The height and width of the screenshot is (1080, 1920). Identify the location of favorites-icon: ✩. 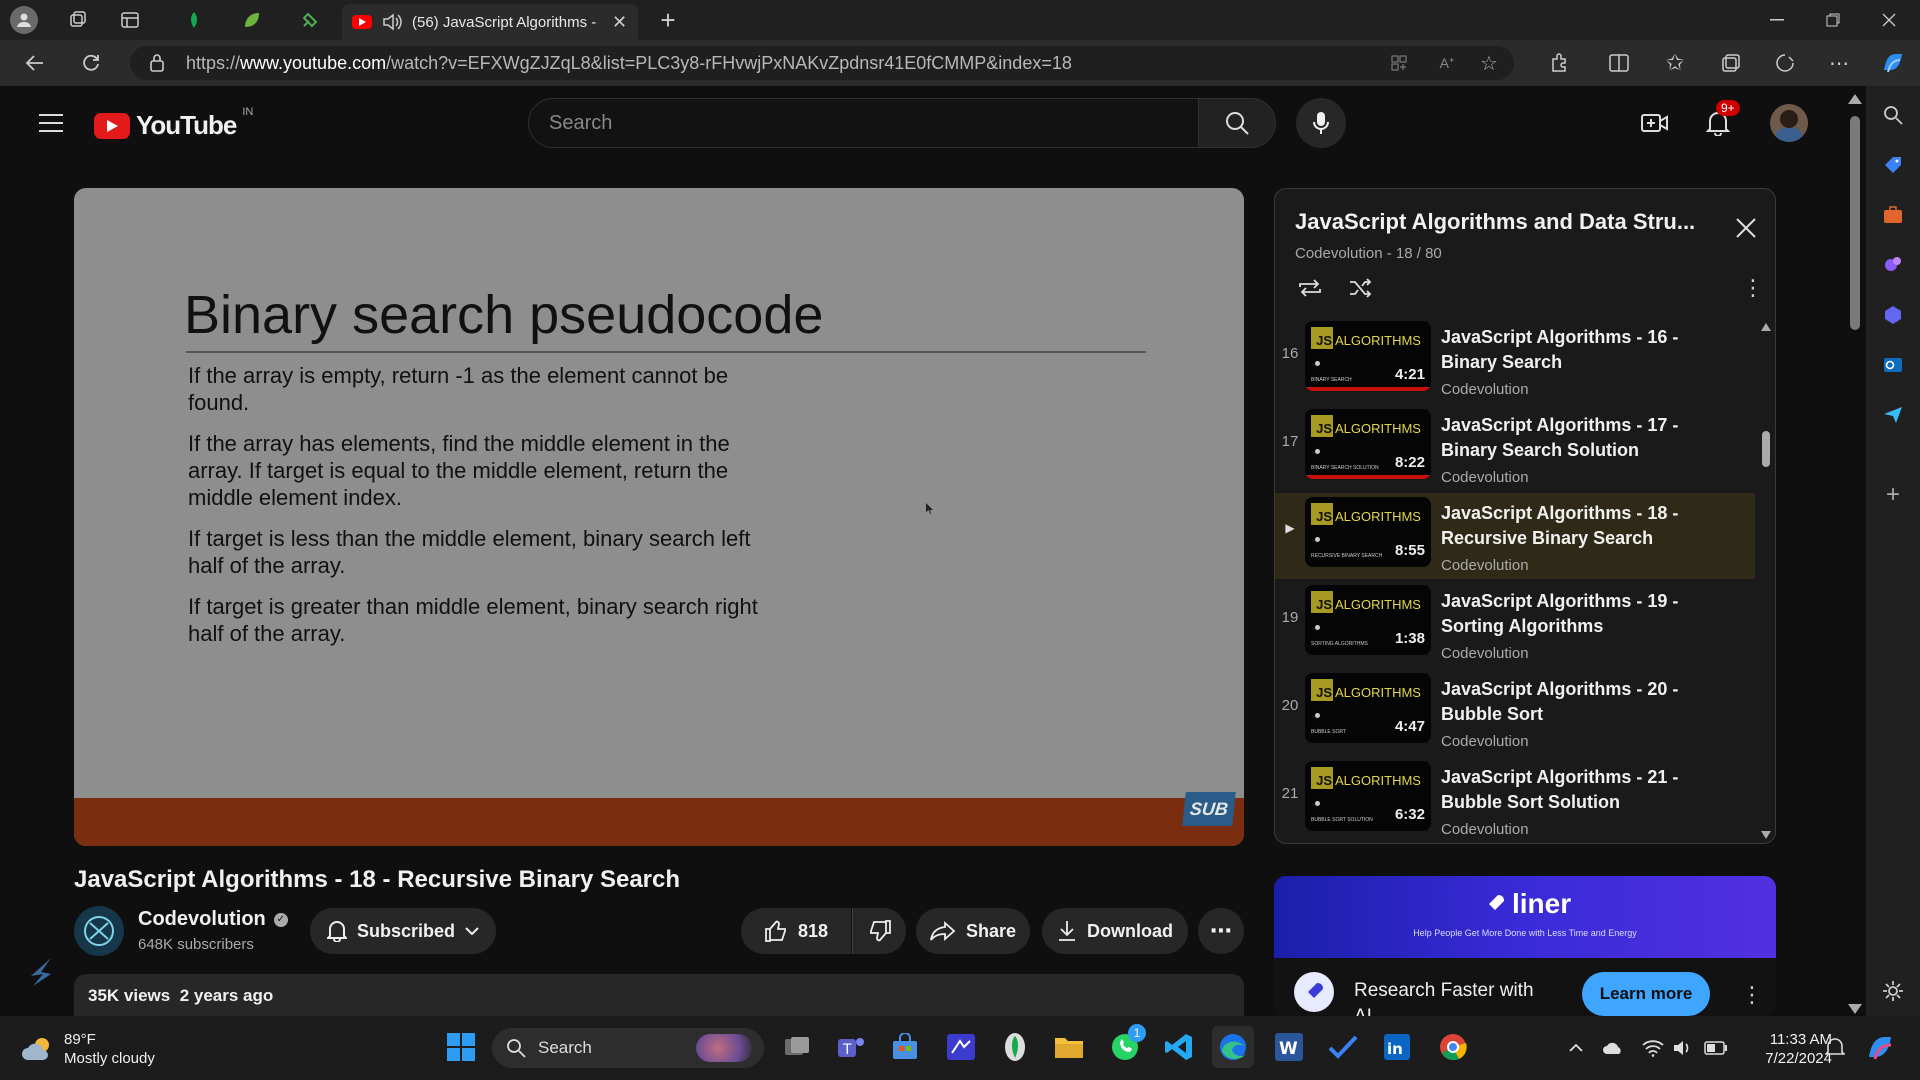
(1675, 63).